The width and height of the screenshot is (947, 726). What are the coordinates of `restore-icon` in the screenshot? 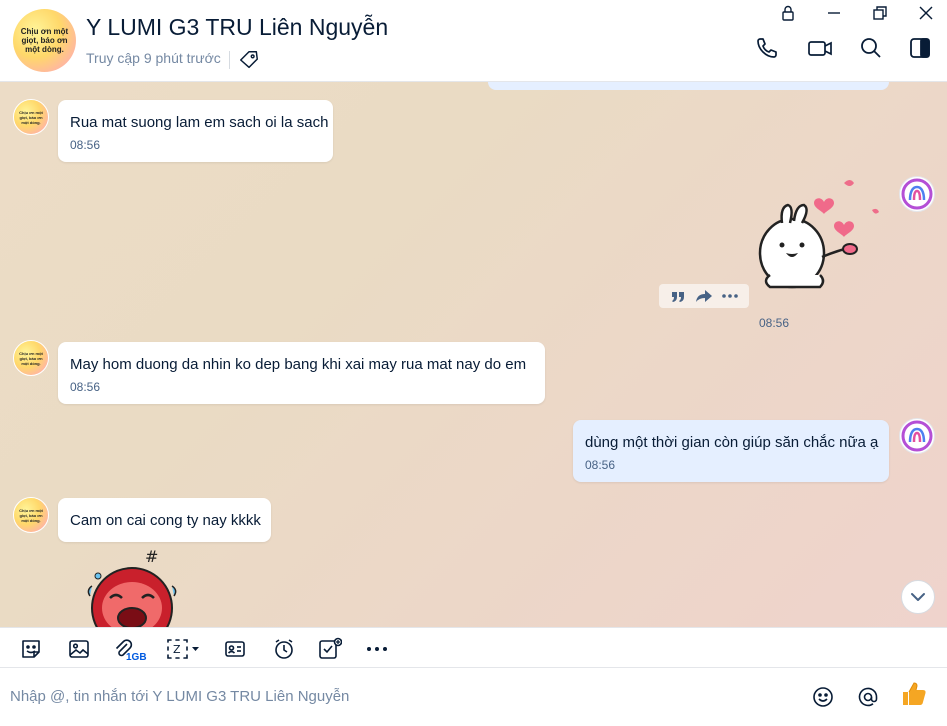 It's located at (880, 13).